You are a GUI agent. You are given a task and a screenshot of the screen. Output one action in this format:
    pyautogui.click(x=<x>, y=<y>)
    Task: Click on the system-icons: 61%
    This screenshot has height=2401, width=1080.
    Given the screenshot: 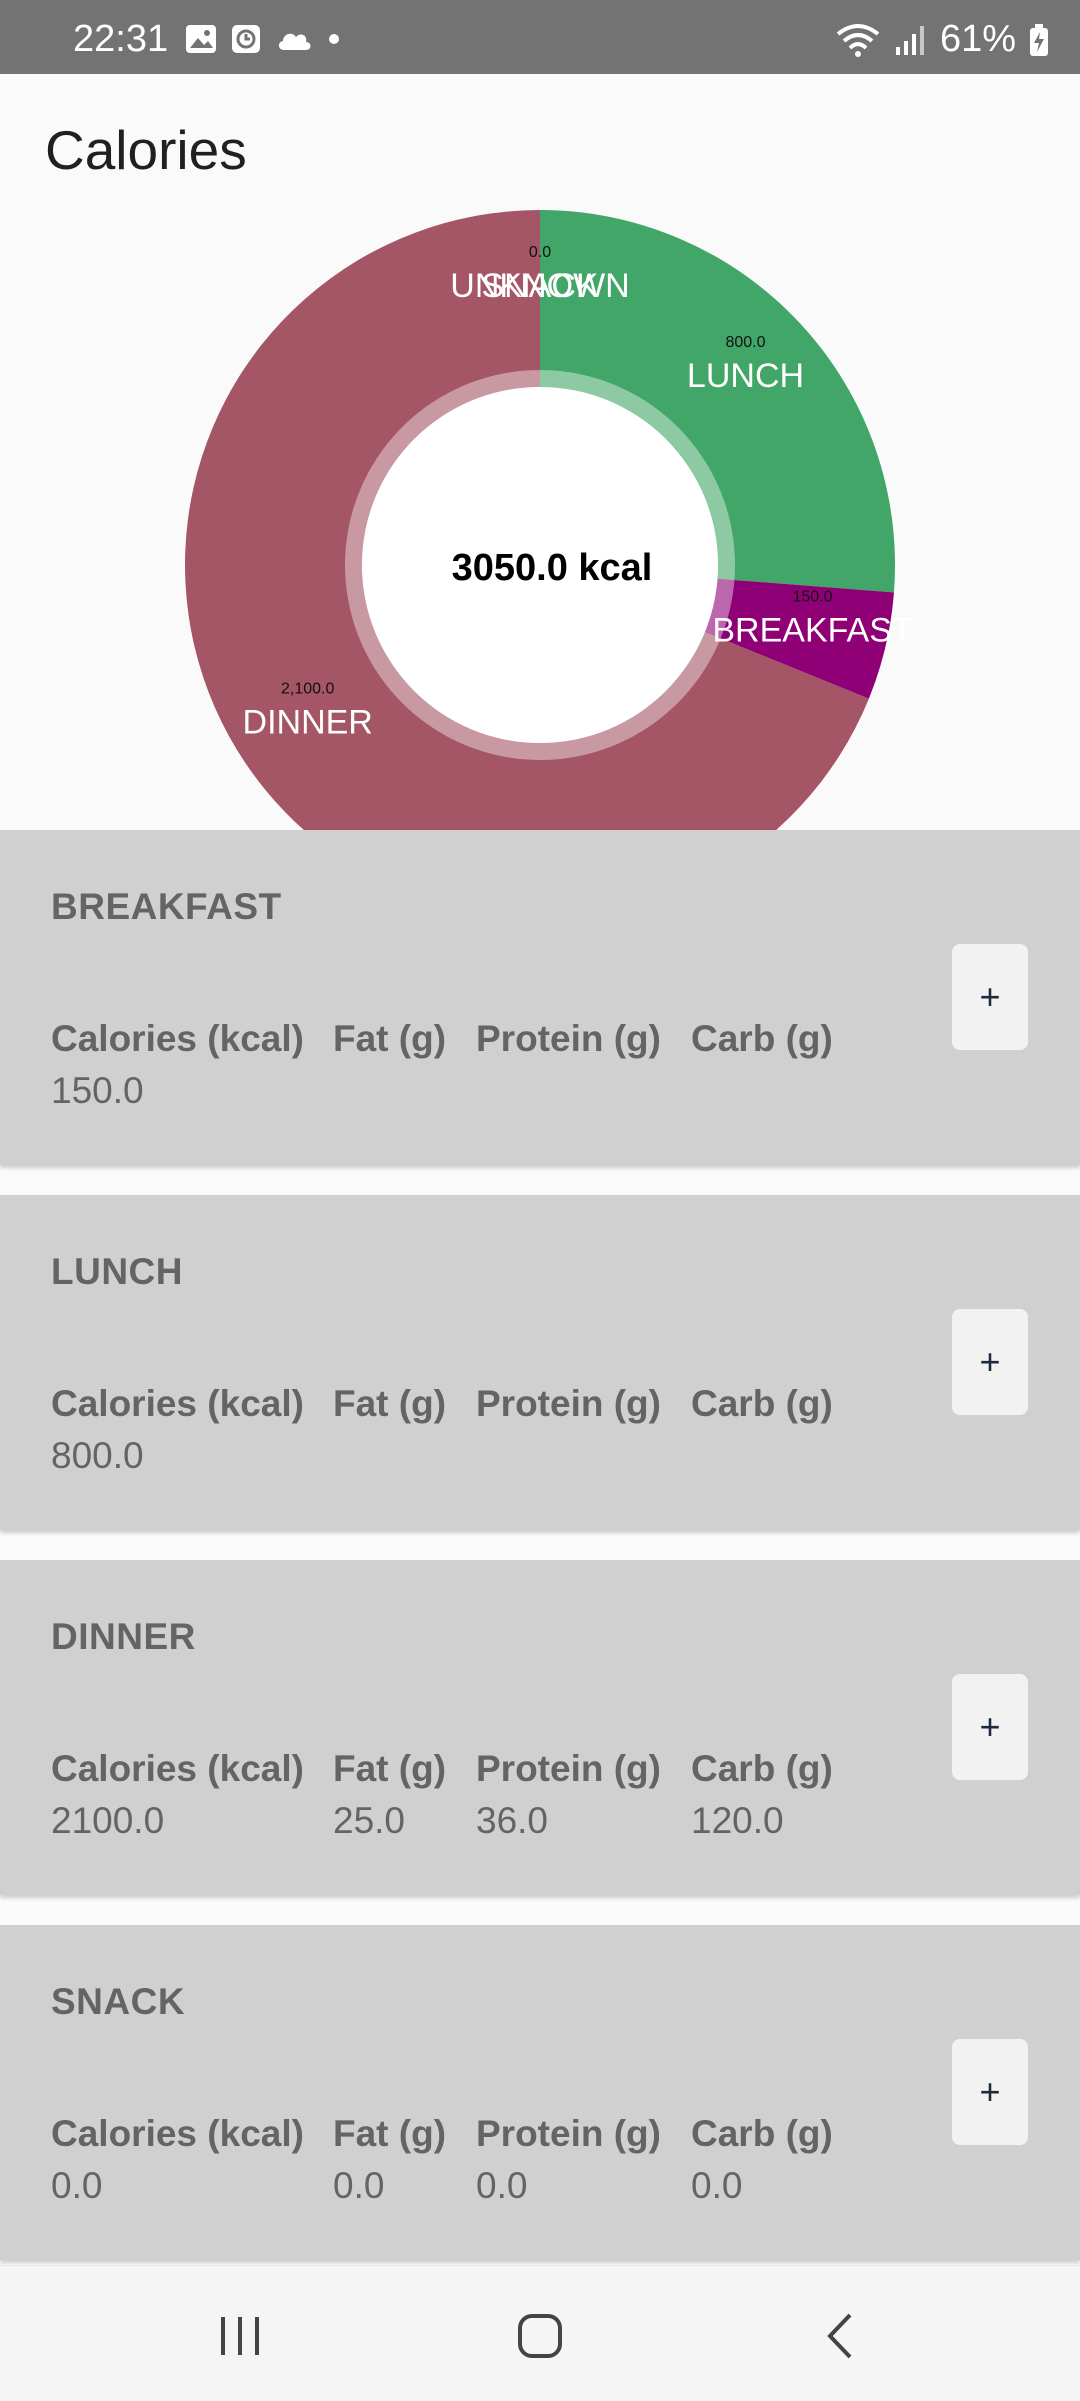 What is the action you would take?
    pyautogui.click(x=942, y=39)
    